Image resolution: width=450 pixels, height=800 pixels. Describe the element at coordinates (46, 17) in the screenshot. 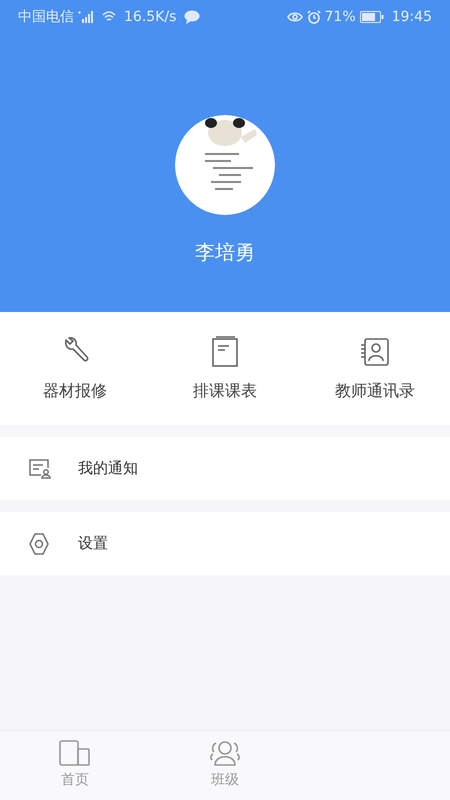

I see `carrier-text: 中国电信` at that location.